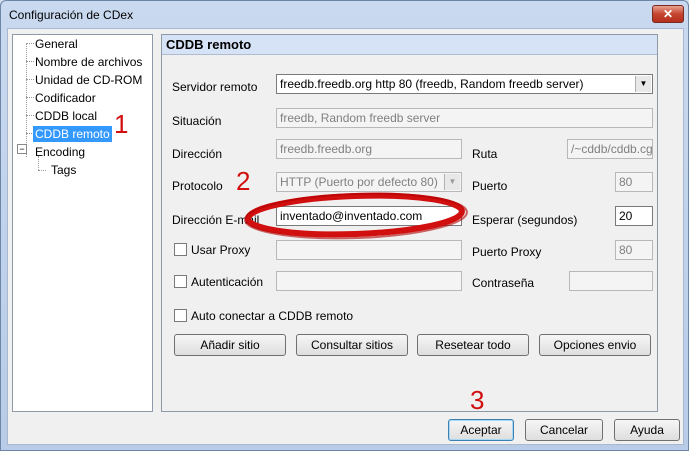  What do you see at coordinates (507, 252) in the screenshot?
I see `puerto-proxy-label: Puerto Proxy` at bounding box center [507, 252].